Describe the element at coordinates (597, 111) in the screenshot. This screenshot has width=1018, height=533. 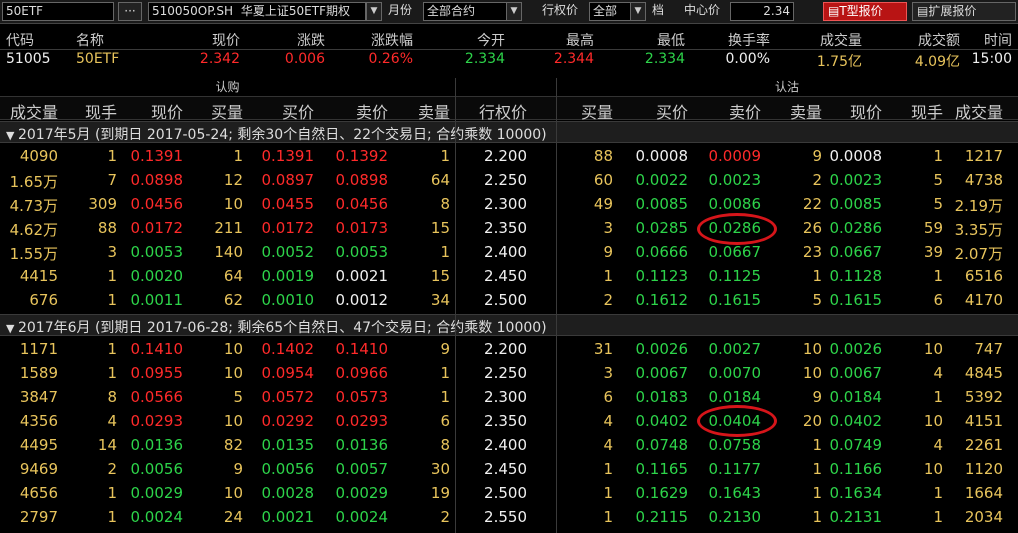
I see `put-col-bid-qty: 买量` at that location.